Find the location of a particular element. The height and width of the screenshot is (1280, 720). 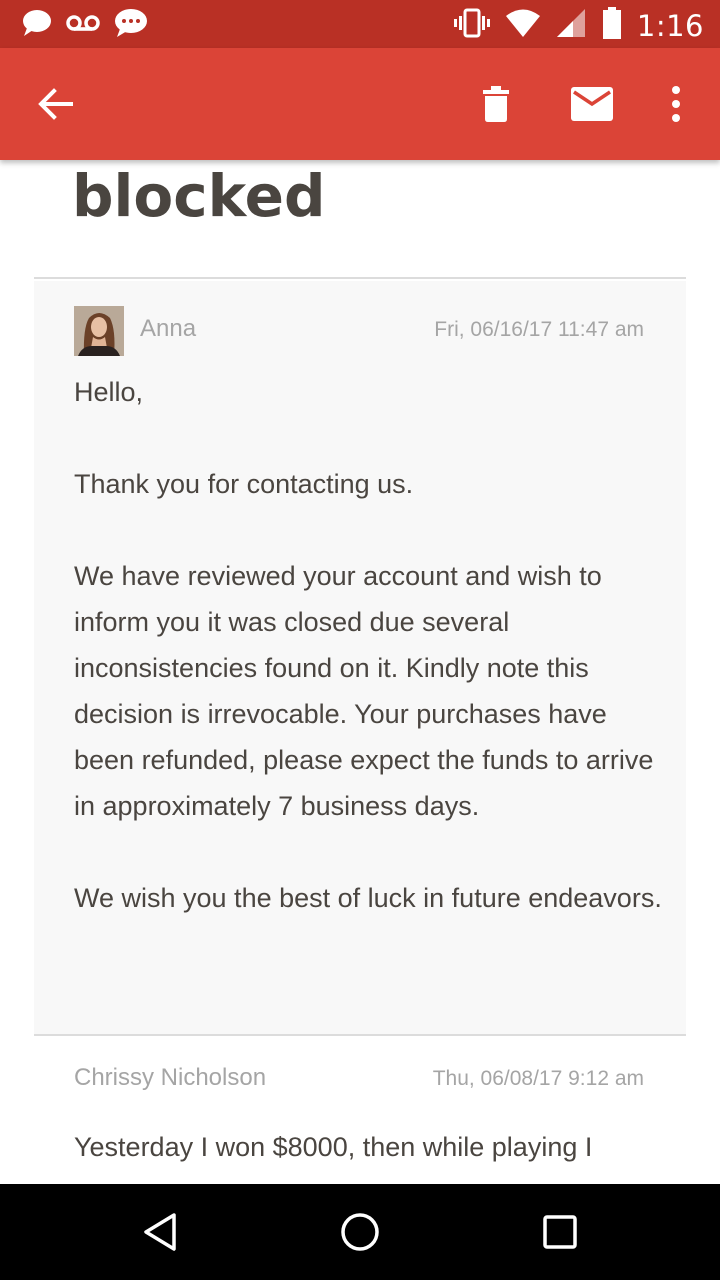

email-subject: blocked is located at coordinates (199, 196).